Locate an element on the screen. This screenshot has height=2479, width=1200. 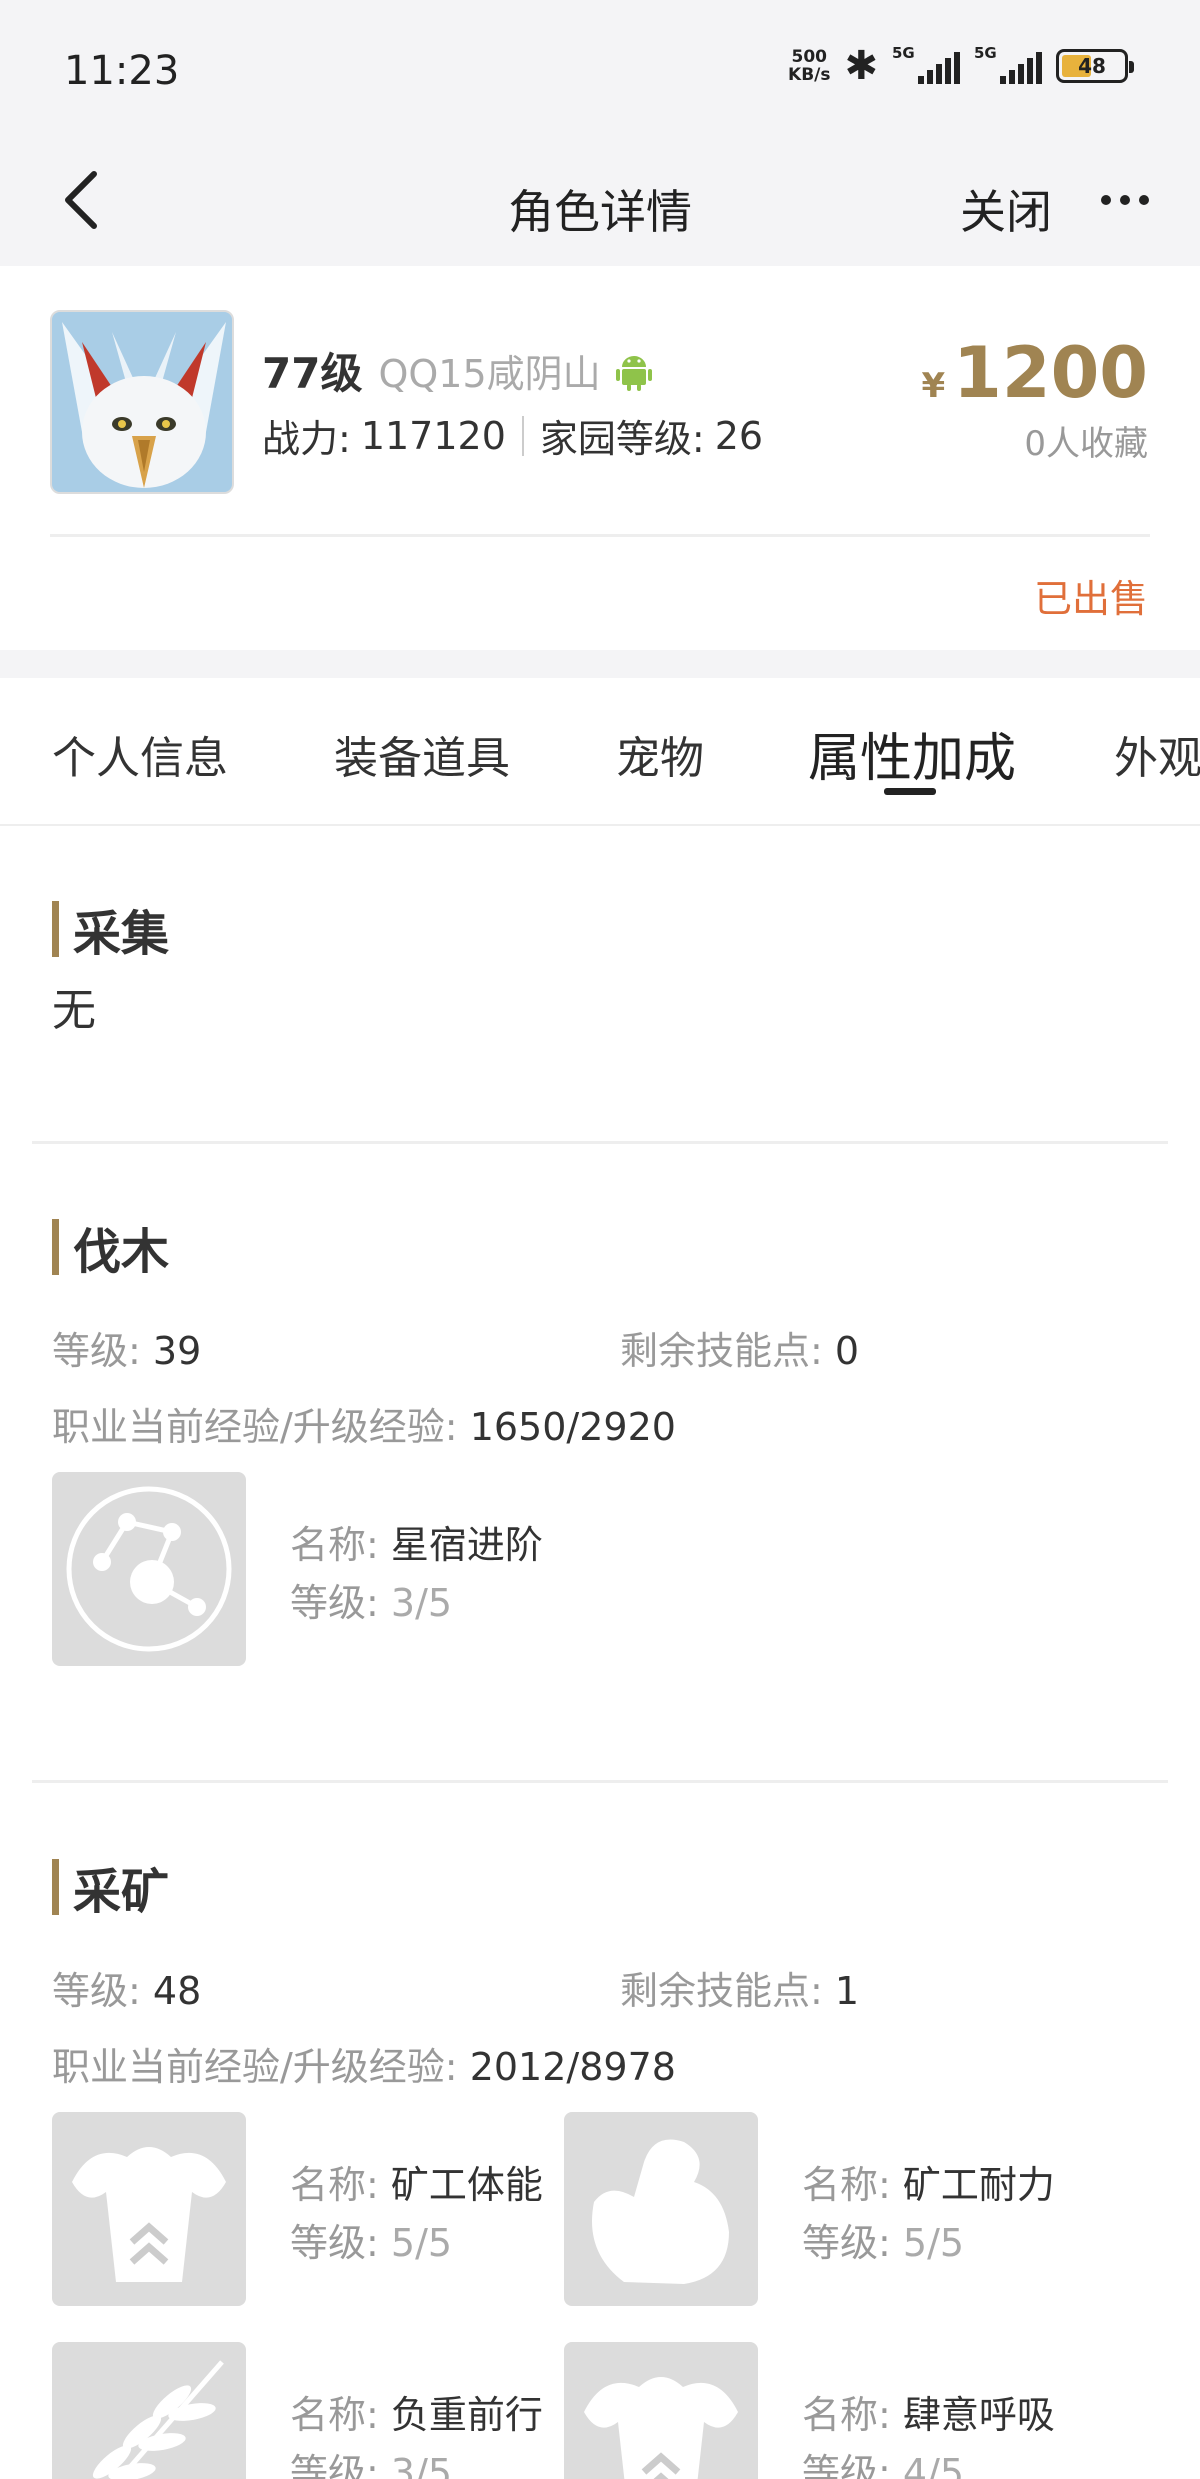
signal-5g-label: 5G is located at coordinates (903, 53).